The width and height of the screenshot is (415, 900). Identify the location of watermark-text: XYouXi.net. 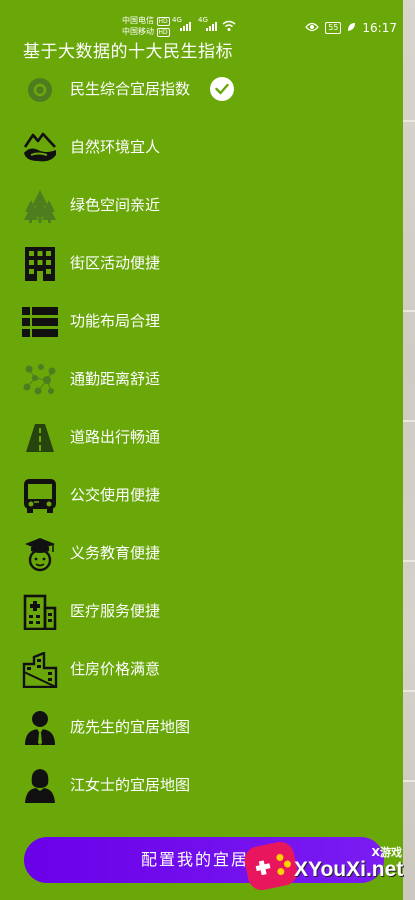
(349, 869).